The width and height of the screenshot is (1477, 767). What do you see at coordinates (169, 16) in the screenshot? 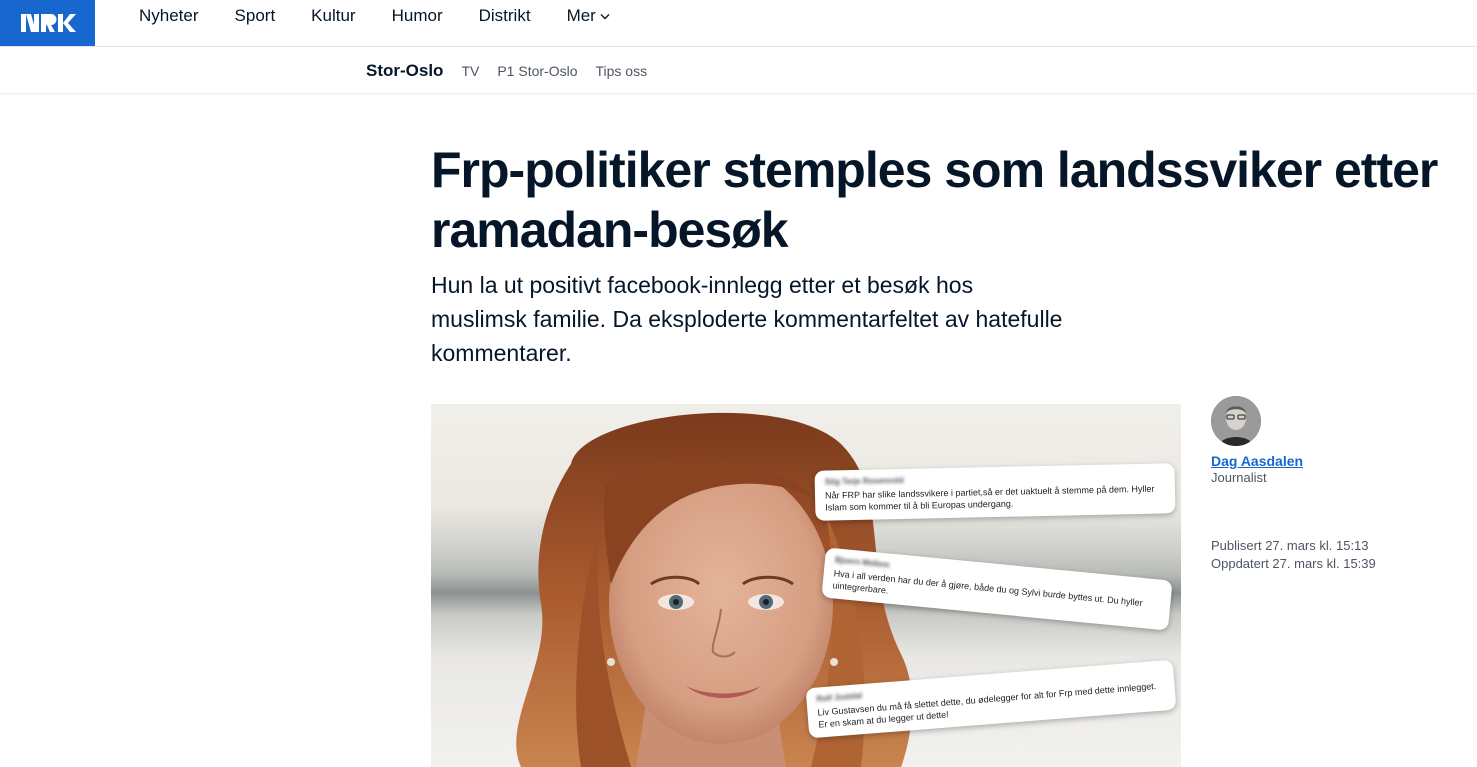
I see `nav-nyheter: Nyheter` at bounding box center [169, 16].